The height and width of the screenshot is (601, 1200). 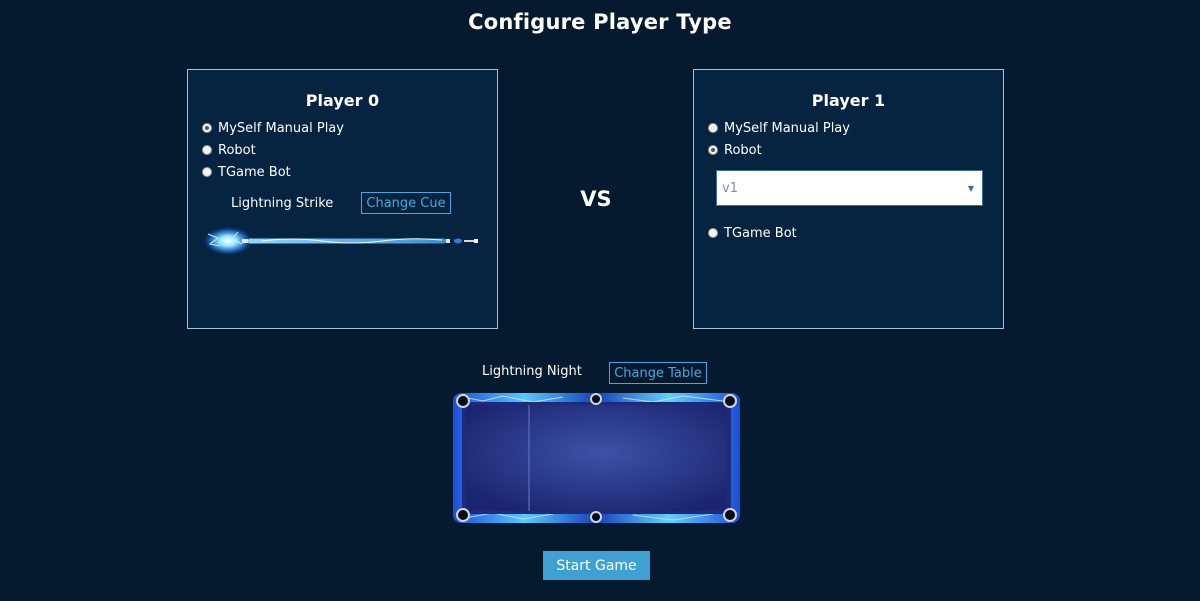 I want to click on player0-title: Player 0, so click(x=342, y=100).